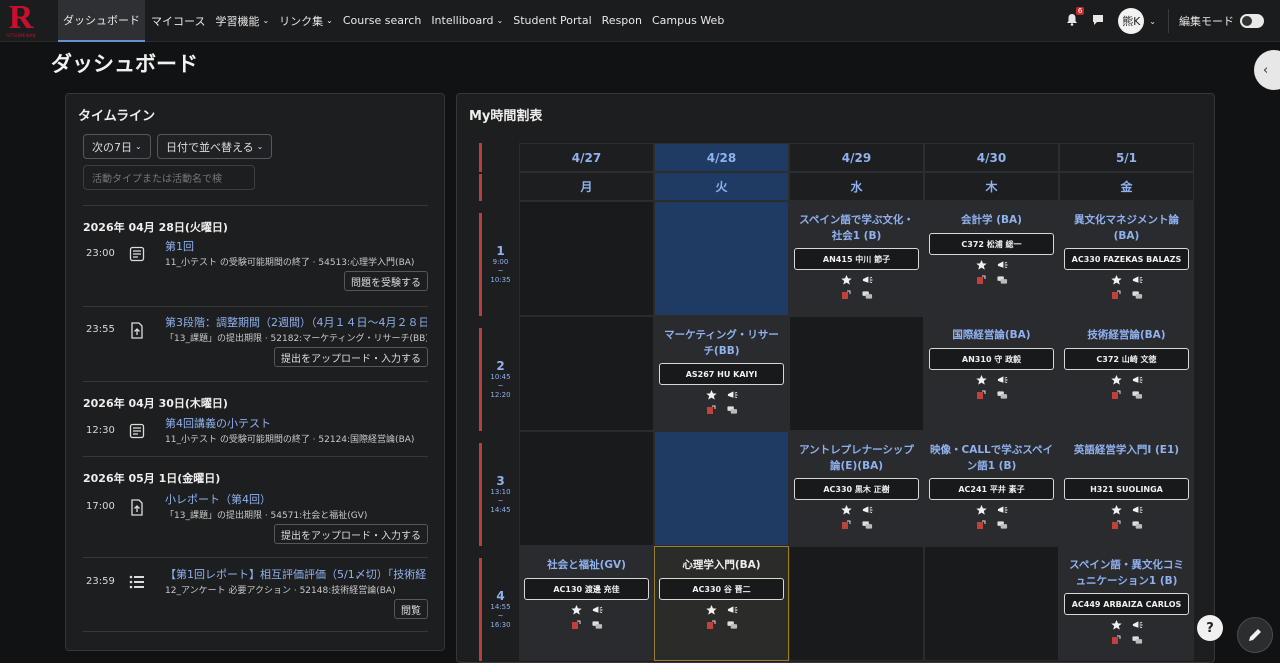  Describe the element at coordinates (1126, 335) in the screenshot. I see `course-name-link: 技術経営論(BA)` at that location.